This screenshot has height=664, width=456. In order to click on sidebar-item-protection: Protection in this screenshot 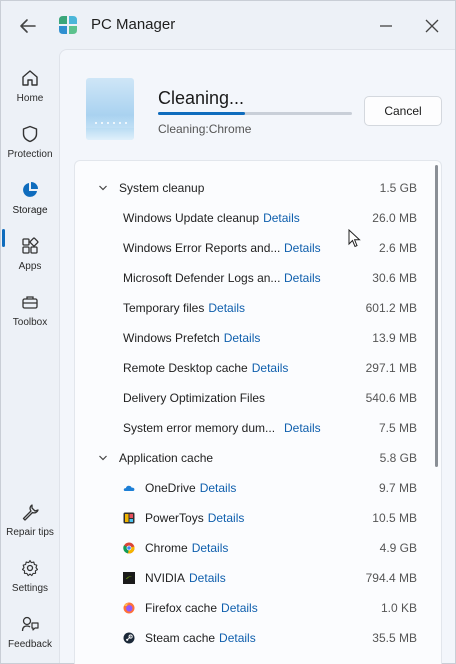, I will do `click(30, 144)`.